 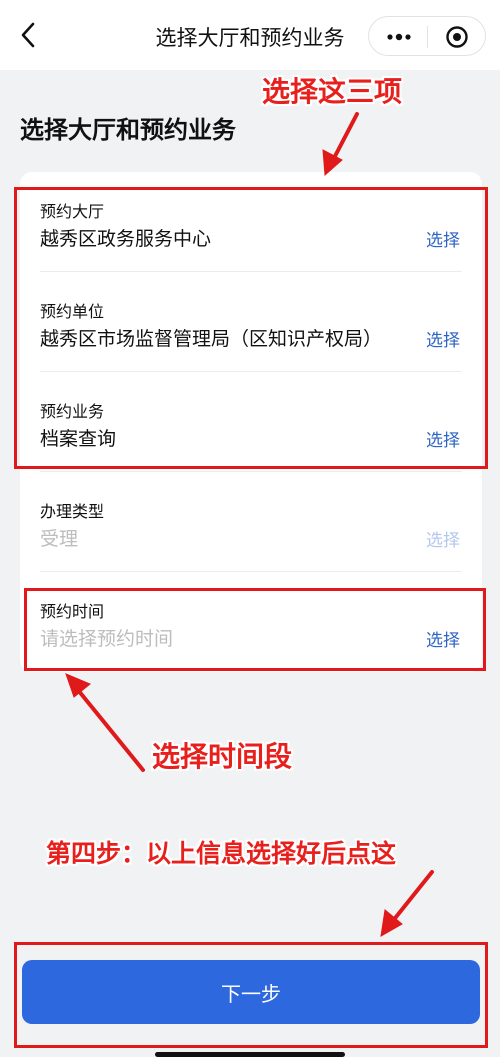 I want to click on handle-type-select-link: 选择, so click(x=443, y=541).